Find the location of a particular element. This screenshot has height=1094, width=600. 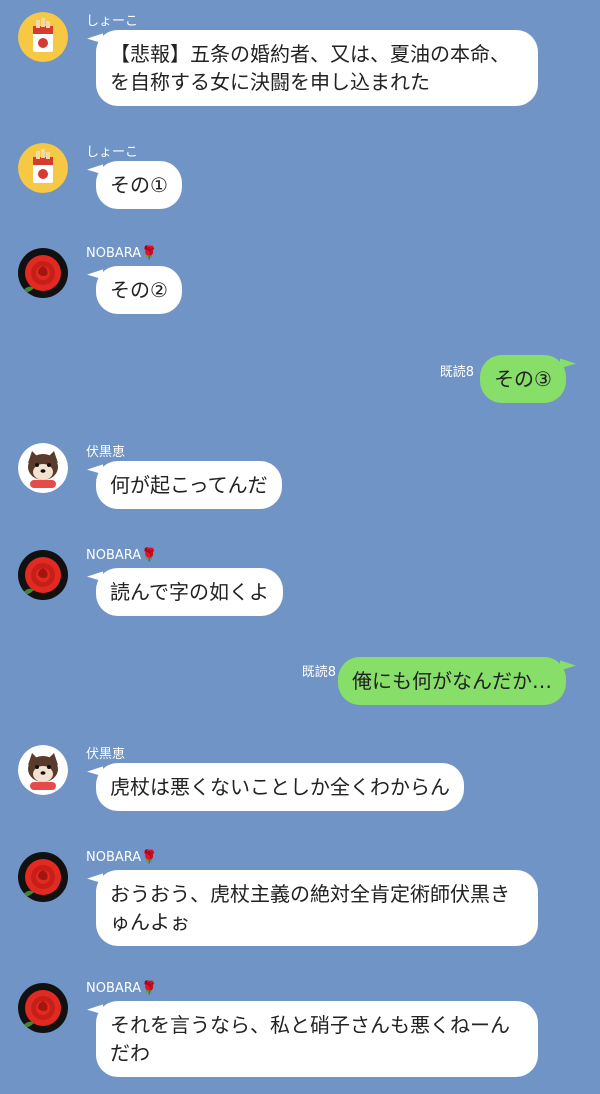

message-bubble: その② is located at coordinates (139, 290).